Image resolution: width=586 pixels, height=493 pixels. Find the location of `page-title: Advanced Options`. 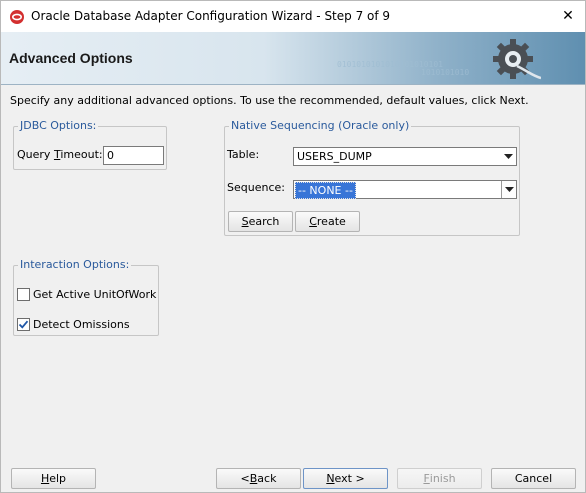

page-title: Advanced Options is located at coordinates (71, 58).